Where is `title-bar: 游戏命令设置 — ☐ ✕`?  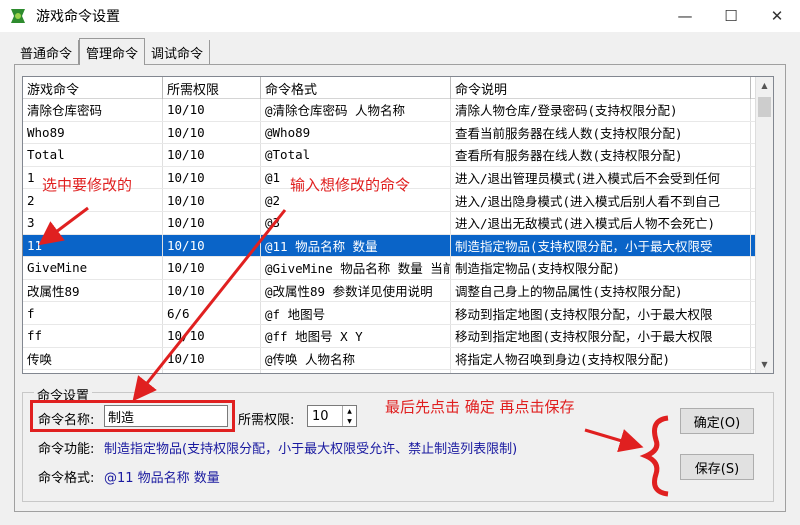
title-bar: 游戏命令设置 — ☐ ✕ is located at coordinates (400, 16).